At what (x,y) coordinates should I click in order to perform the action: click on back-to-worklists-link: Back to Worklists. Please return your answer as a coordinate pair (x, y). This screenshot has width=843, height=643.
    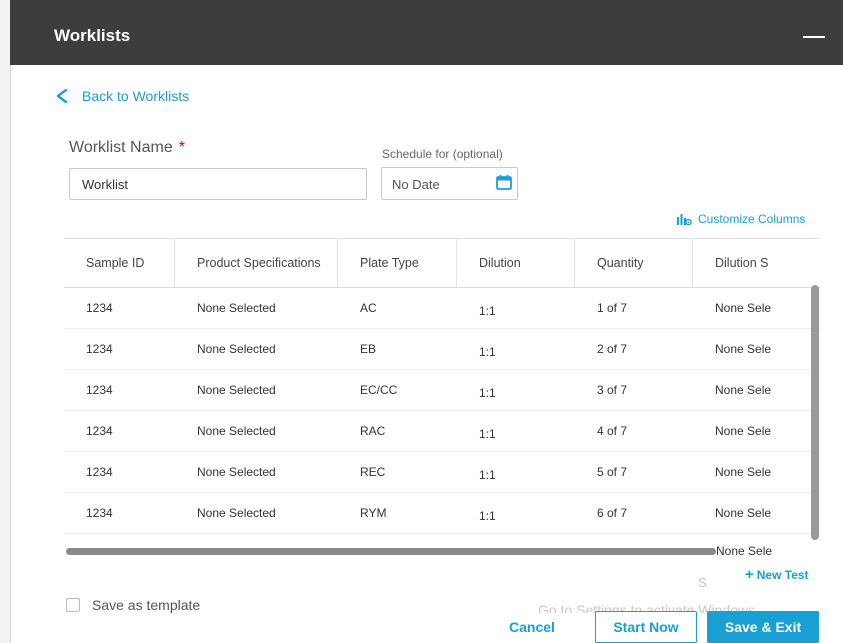
    Looking at the image, I should click on (121, 96).